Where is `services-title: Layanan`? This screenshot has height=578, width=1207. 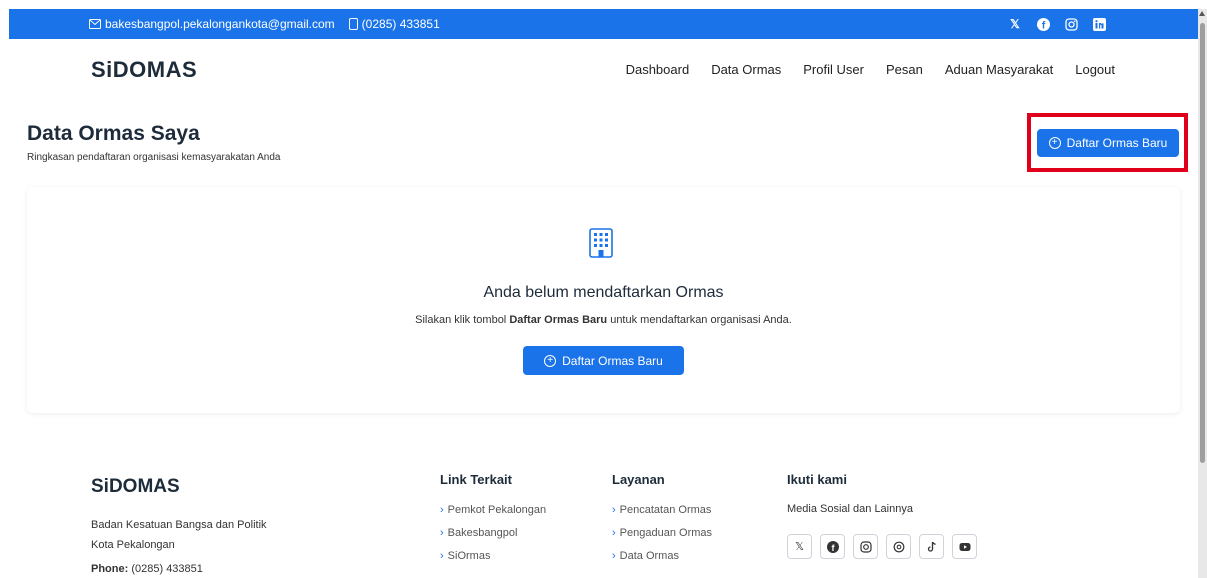
services-title: Layanan is located at coordinates (638, 479).